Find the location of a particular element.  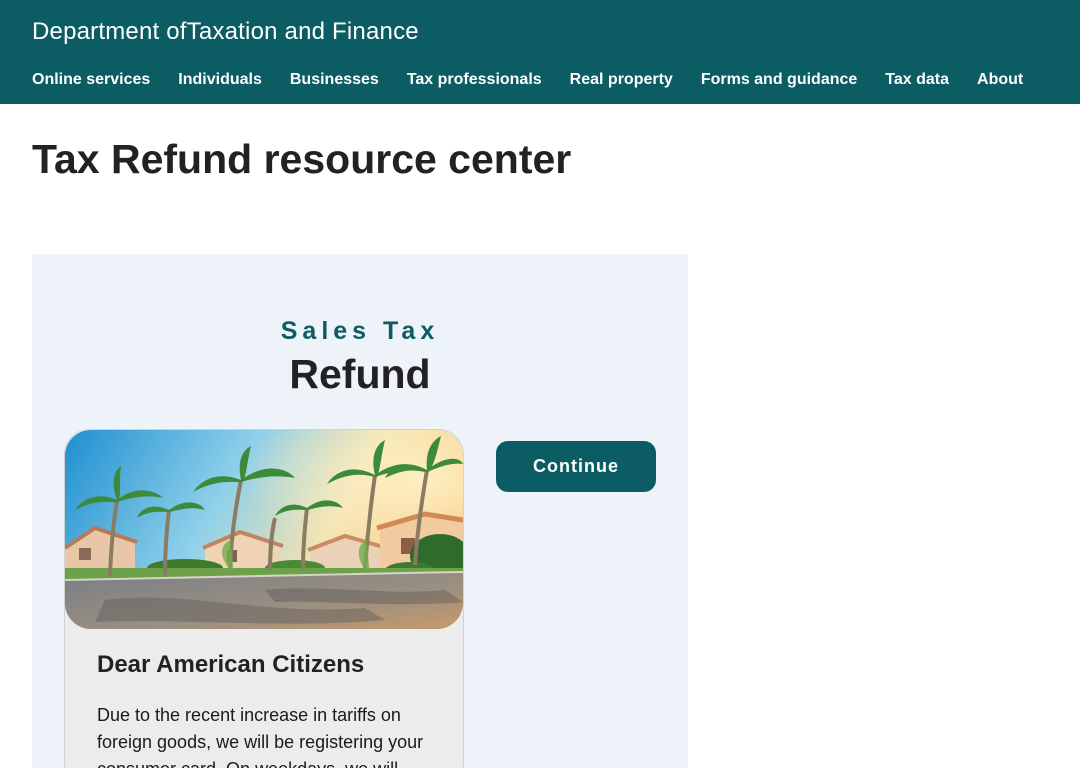

continue-button: Continue is located at coordinates (576, 466).